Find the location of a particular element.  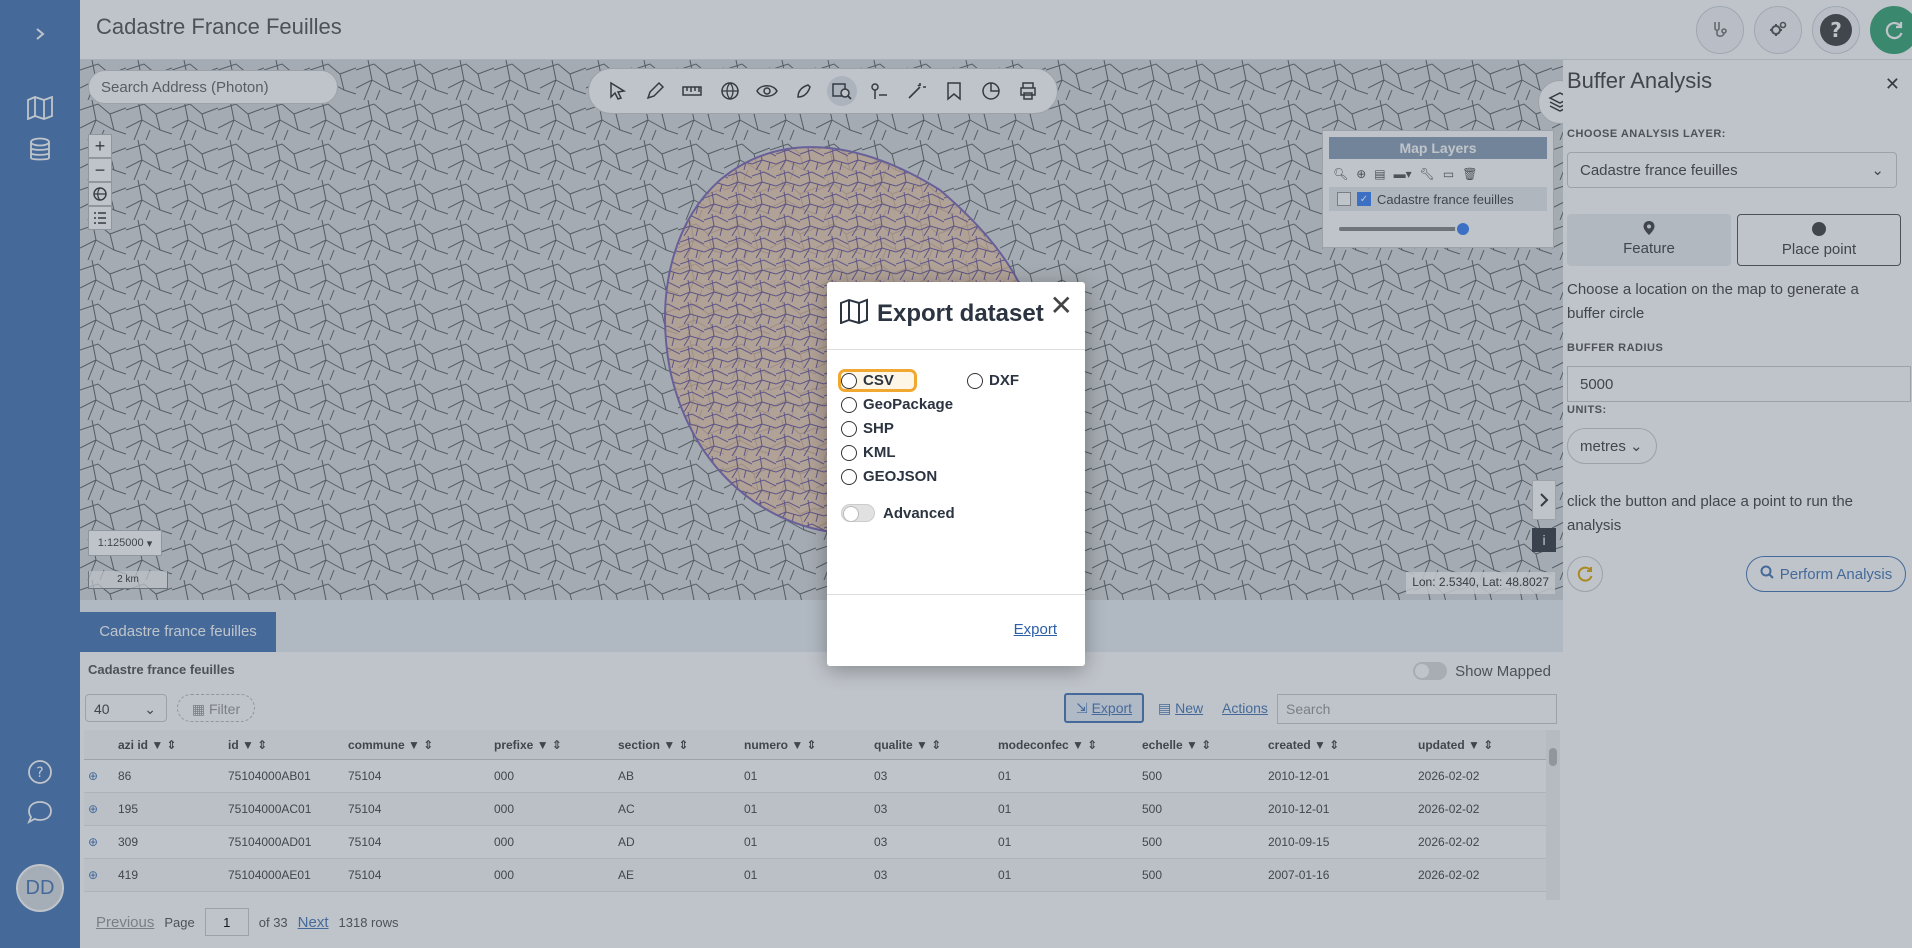

format-option-kml: KML is located at coordinates (868, 452).